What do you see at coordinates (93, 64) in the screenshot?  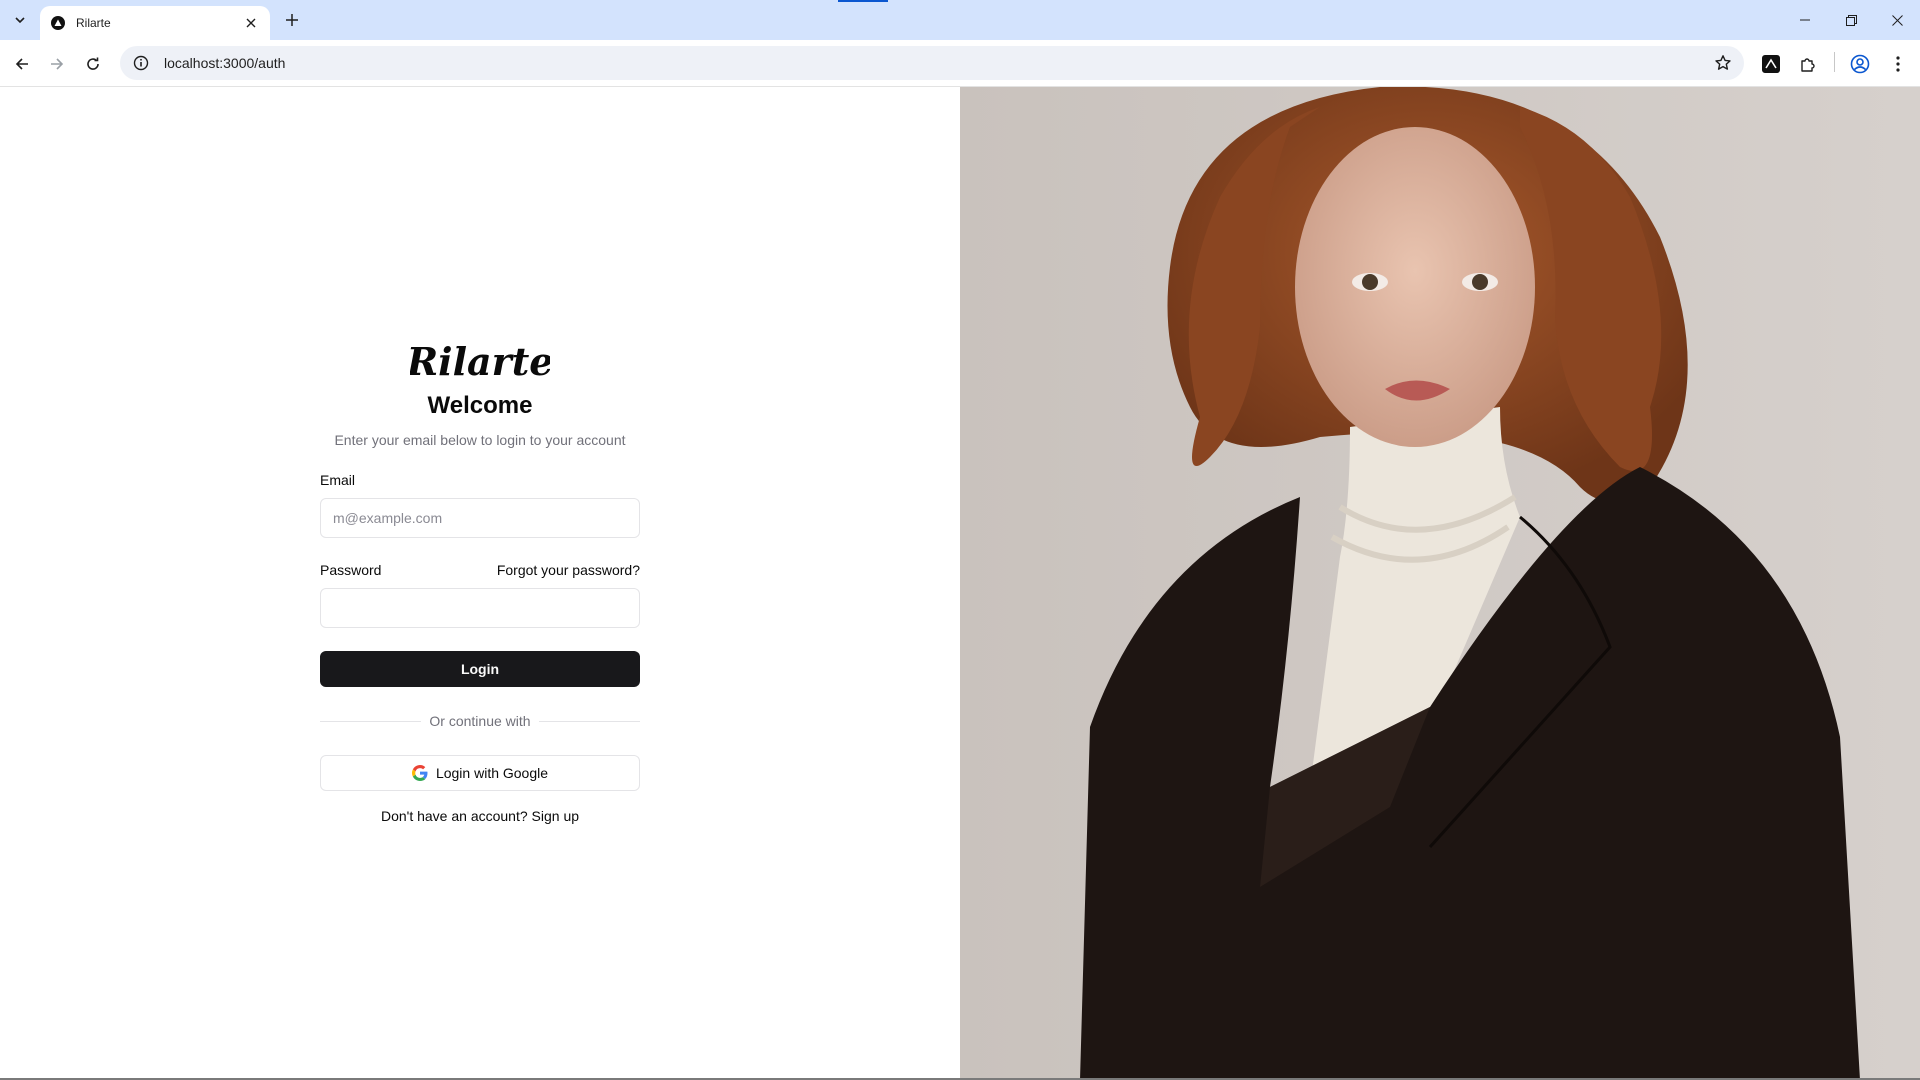 I see `reload-icon` at bounding box center [93, 64].